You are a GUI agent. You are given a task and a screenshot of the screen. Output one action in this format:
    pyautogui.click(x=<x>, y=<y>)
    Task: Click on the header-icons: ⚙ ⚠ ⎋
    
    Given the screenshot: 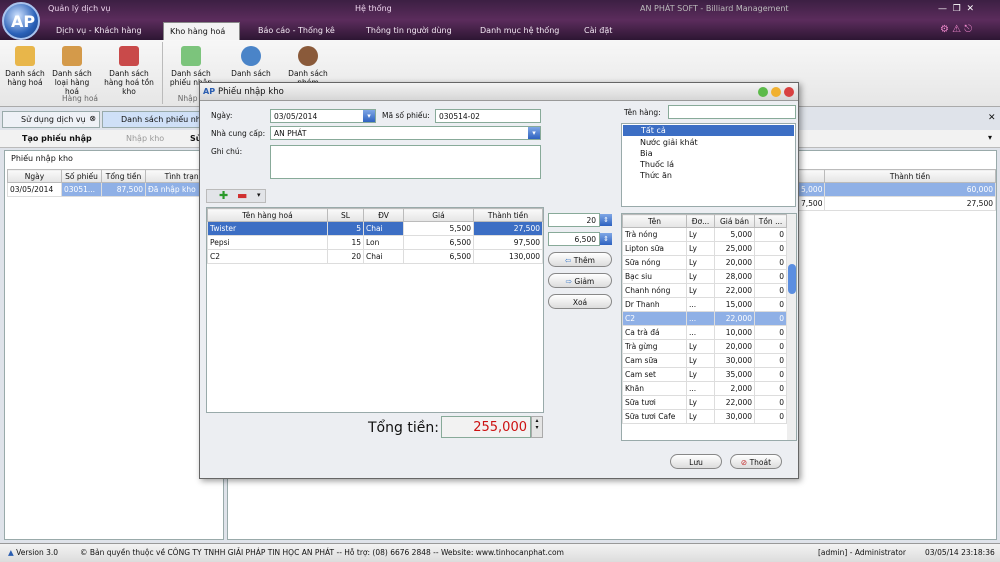 What is the action you would take?
    pyautogui.click(x=956, y=29)
    